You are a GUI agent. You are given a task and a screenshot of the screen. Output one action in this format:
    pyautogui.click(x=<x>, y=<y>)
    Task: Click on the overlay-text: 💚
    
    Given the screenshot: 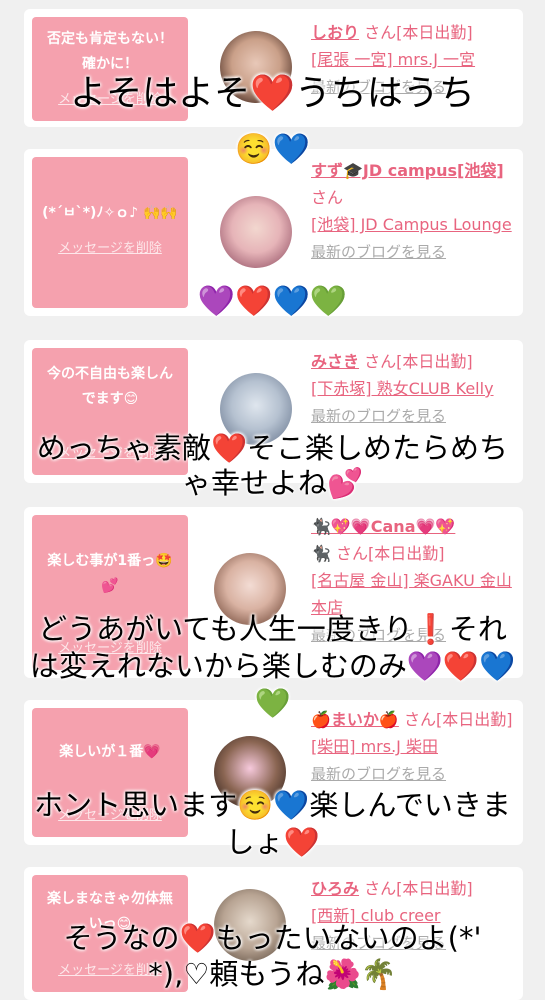 What is the action you would take?
    pyautogui.click(x=272, y=703)
    